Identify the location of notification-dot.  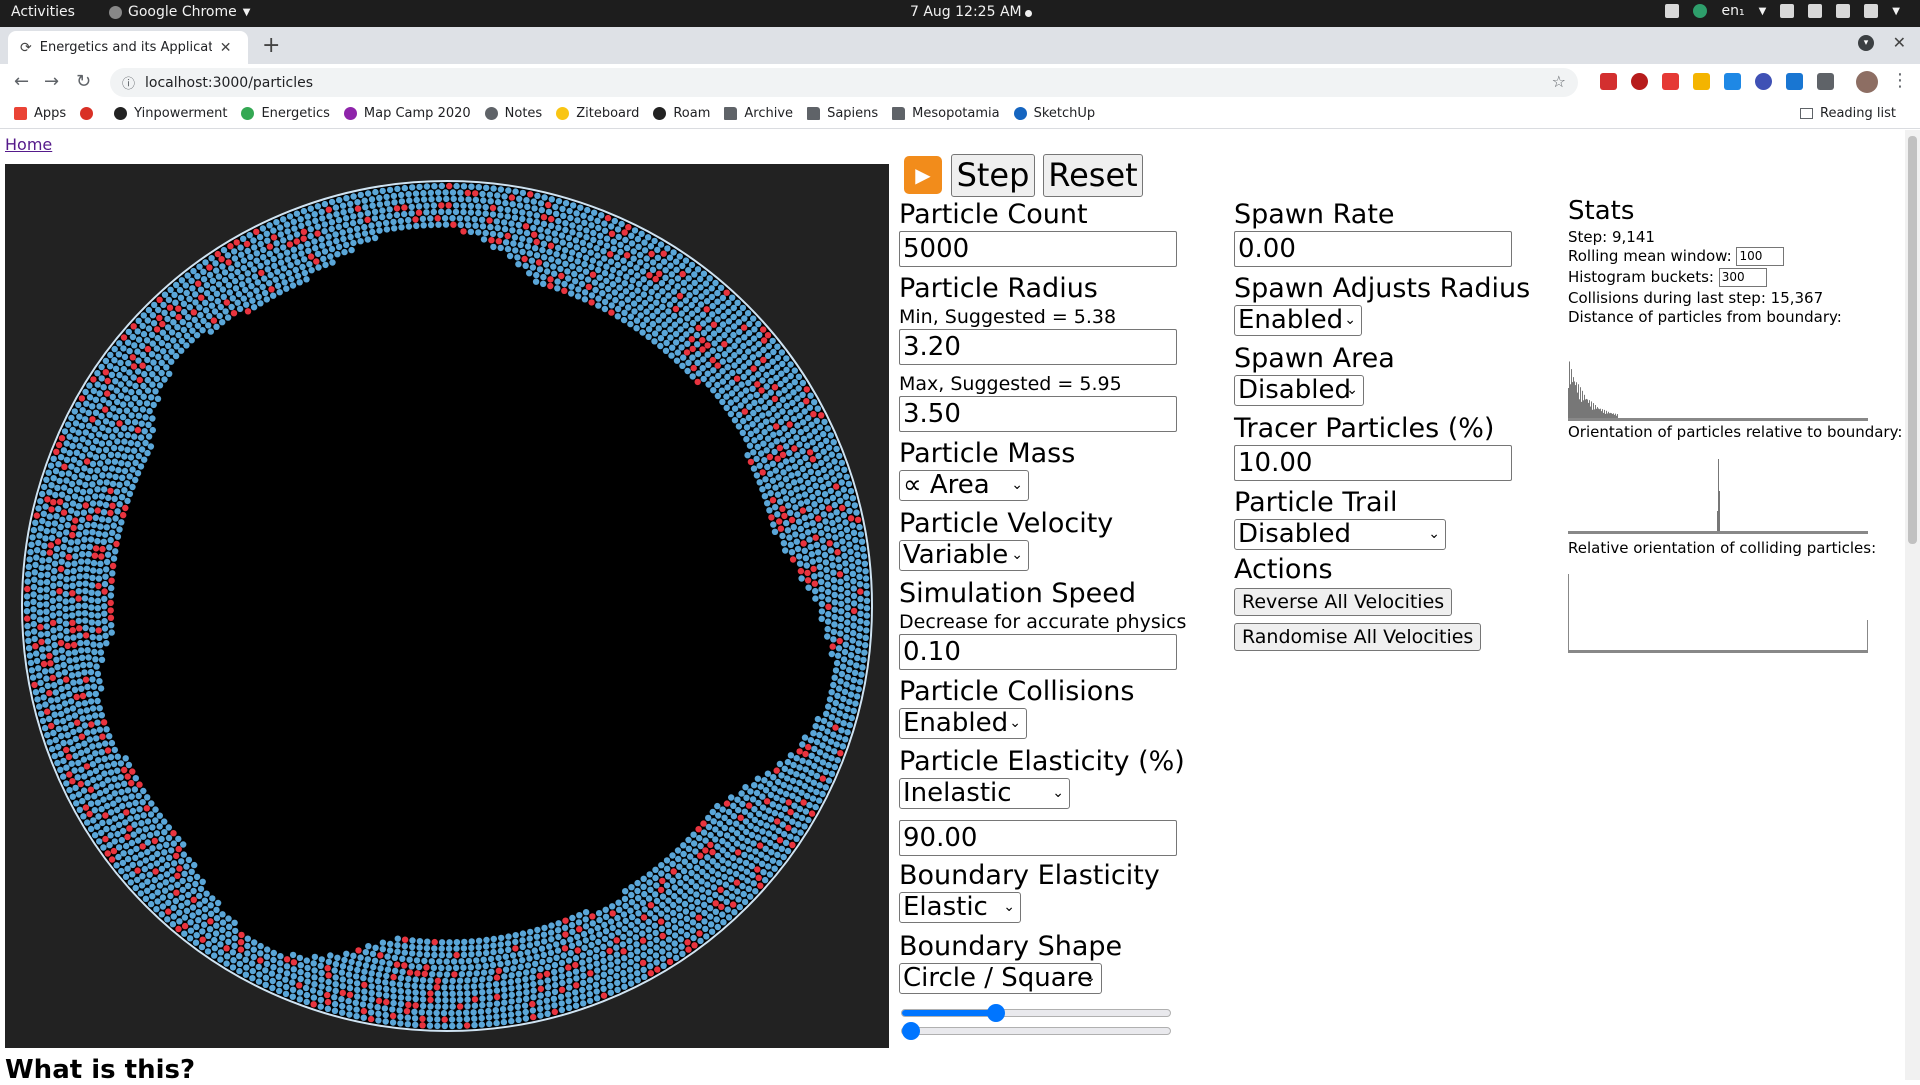
(1028, 13).